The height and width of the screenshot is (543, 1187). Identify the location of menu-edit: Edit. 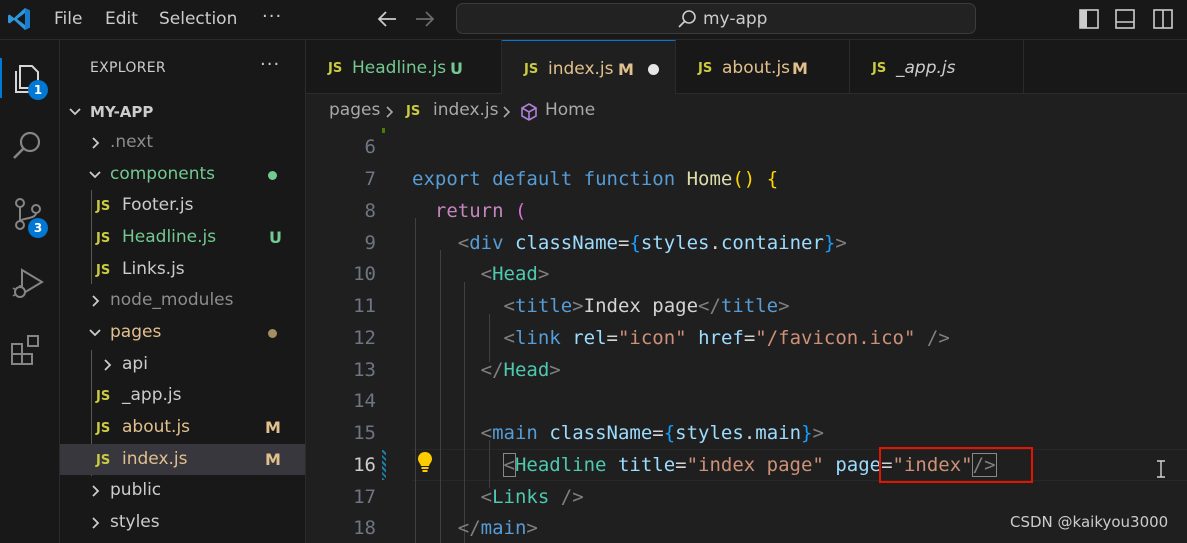
(121, 19).